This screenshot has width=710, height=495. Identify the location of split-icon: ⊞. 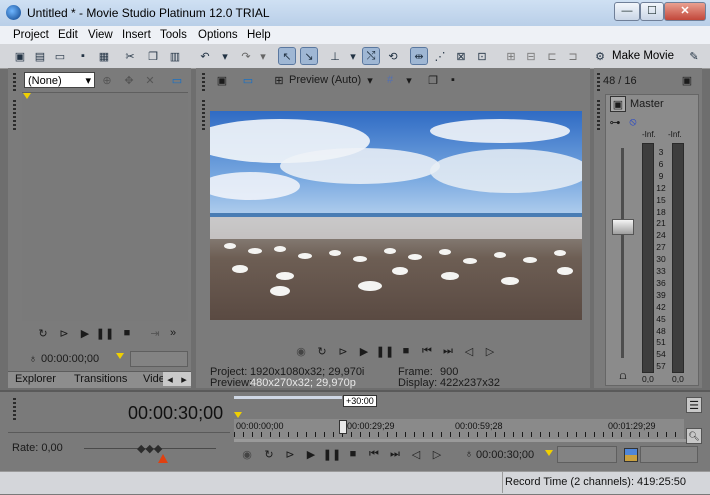
(511, 56).